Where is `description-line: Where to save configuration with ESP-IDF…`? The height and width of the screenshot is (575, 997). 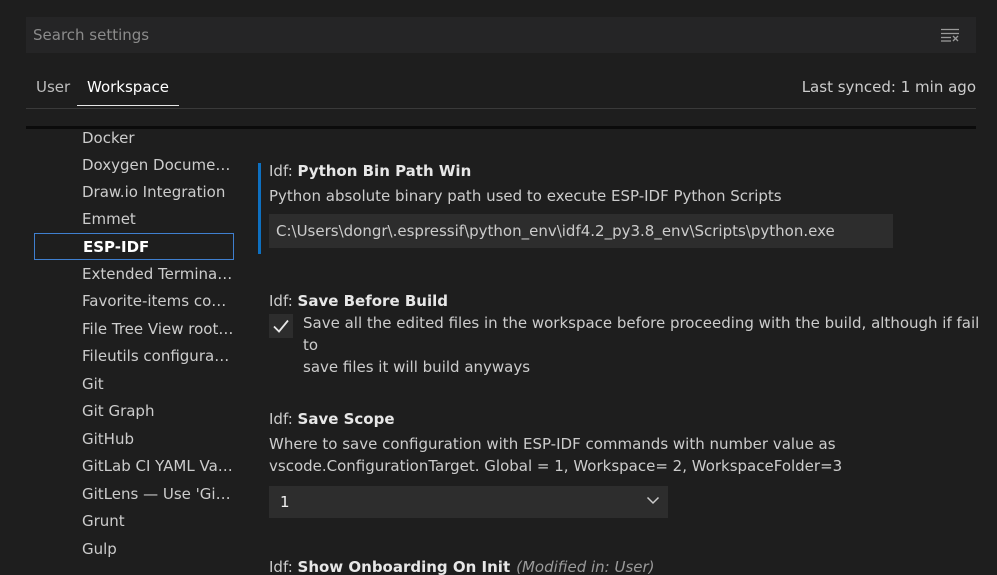 description-line: Where to save configuration with ESP-IDF… is located at coordinates (552, 444).